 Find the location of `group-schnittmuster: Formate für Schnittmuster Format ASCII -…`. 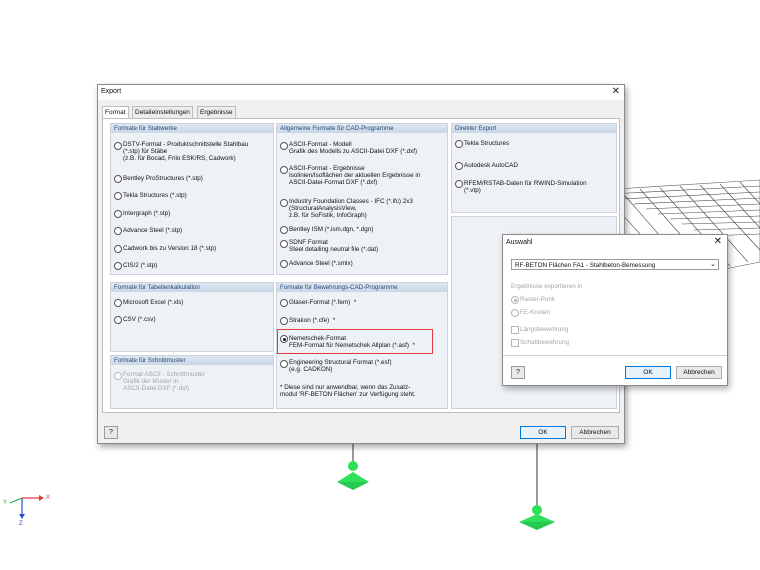

group-schnittmuster: Formate für Schnittmuster Format ASCII -… is located at coordinates (192, 382).